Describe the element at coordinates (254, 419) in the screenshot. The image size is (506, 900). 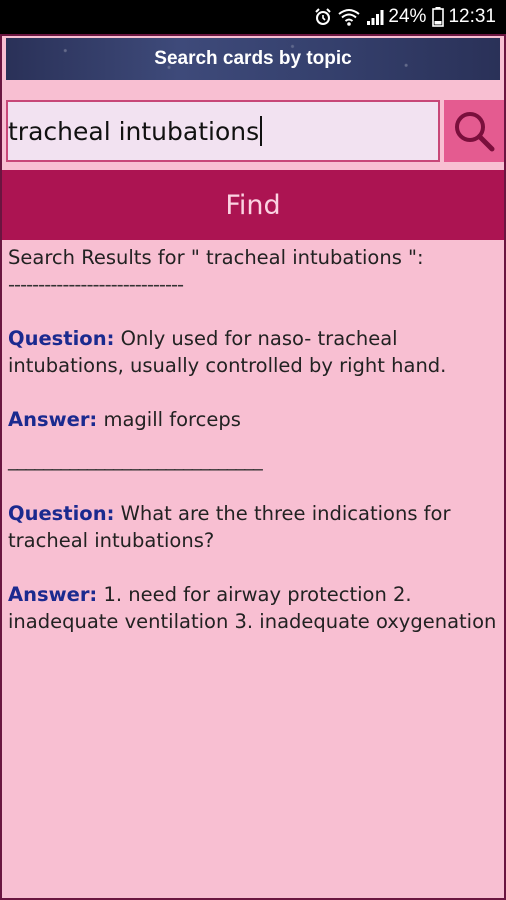
I see `result-answer: Answer: magill forceps` at that location.